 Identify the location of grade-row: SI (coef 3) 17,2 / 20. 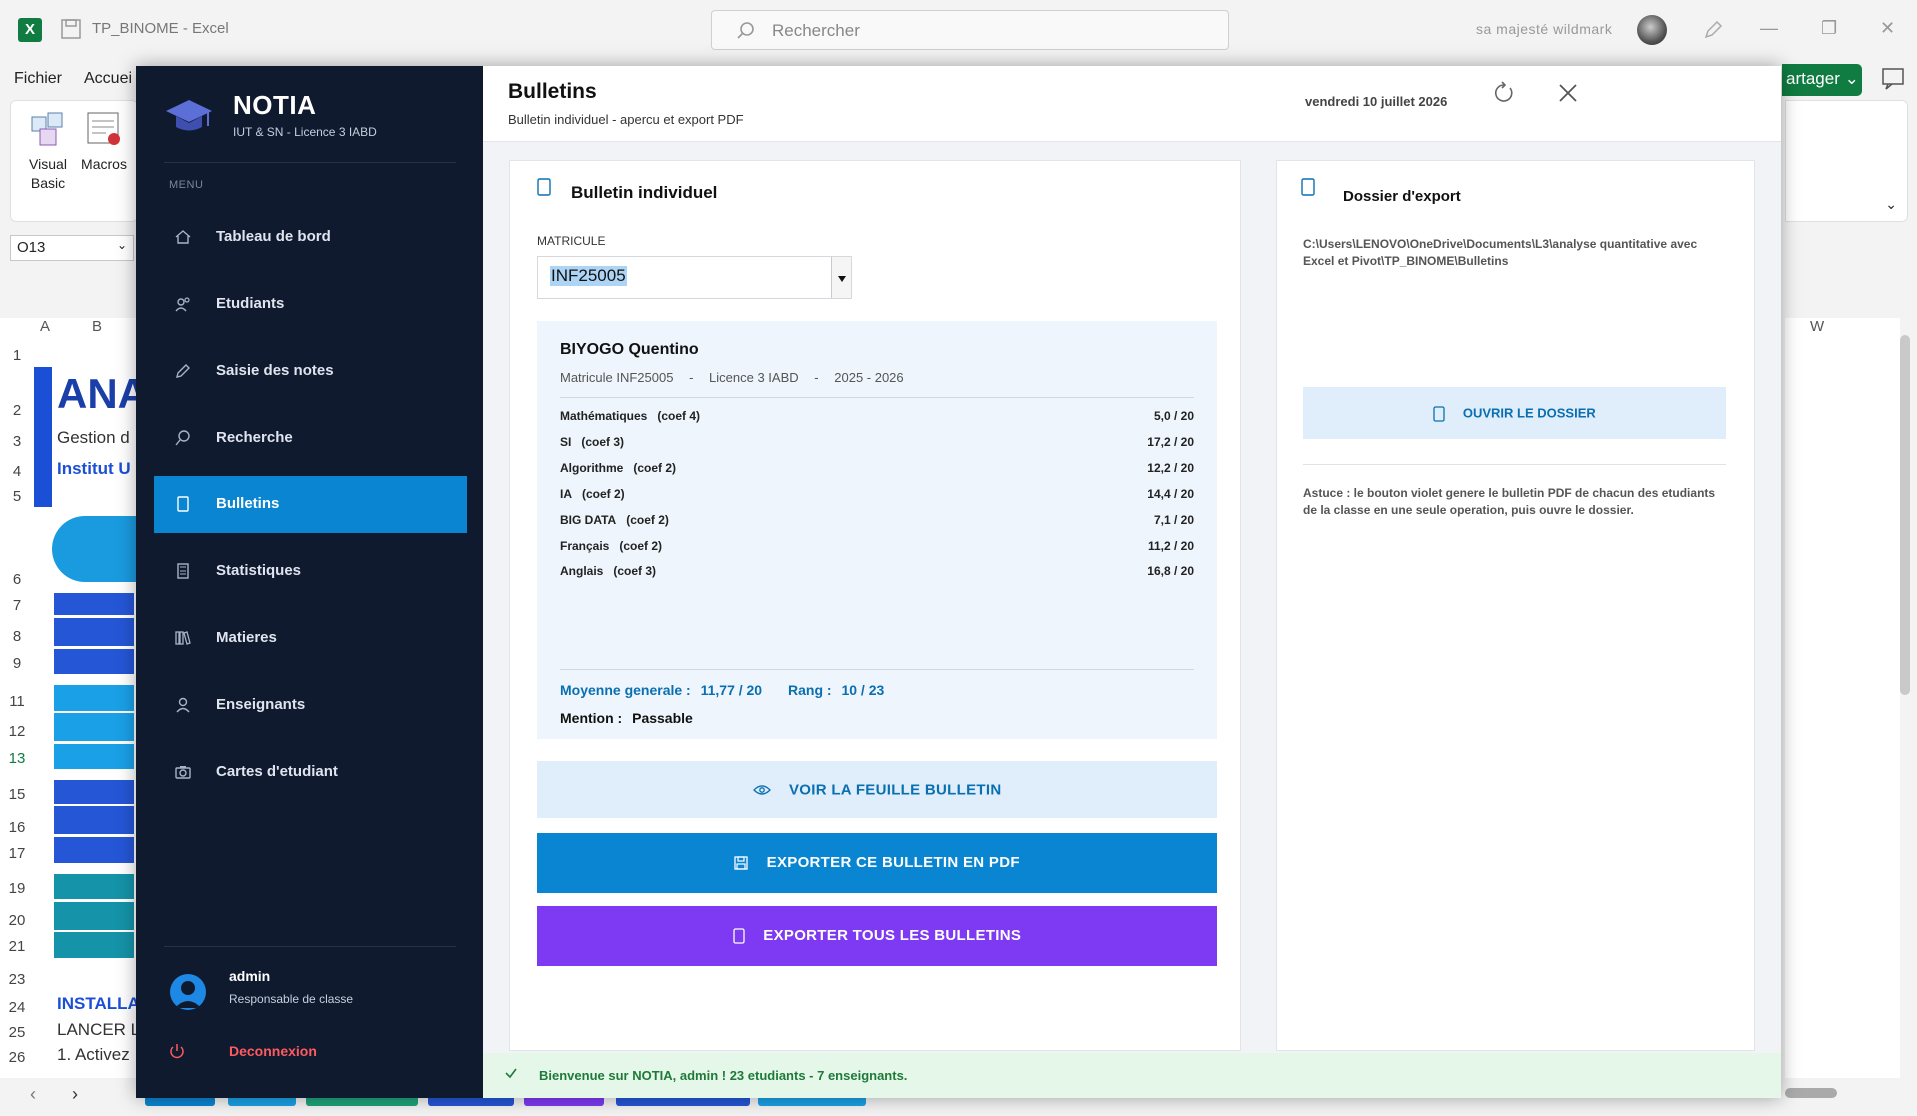
(877, 444).